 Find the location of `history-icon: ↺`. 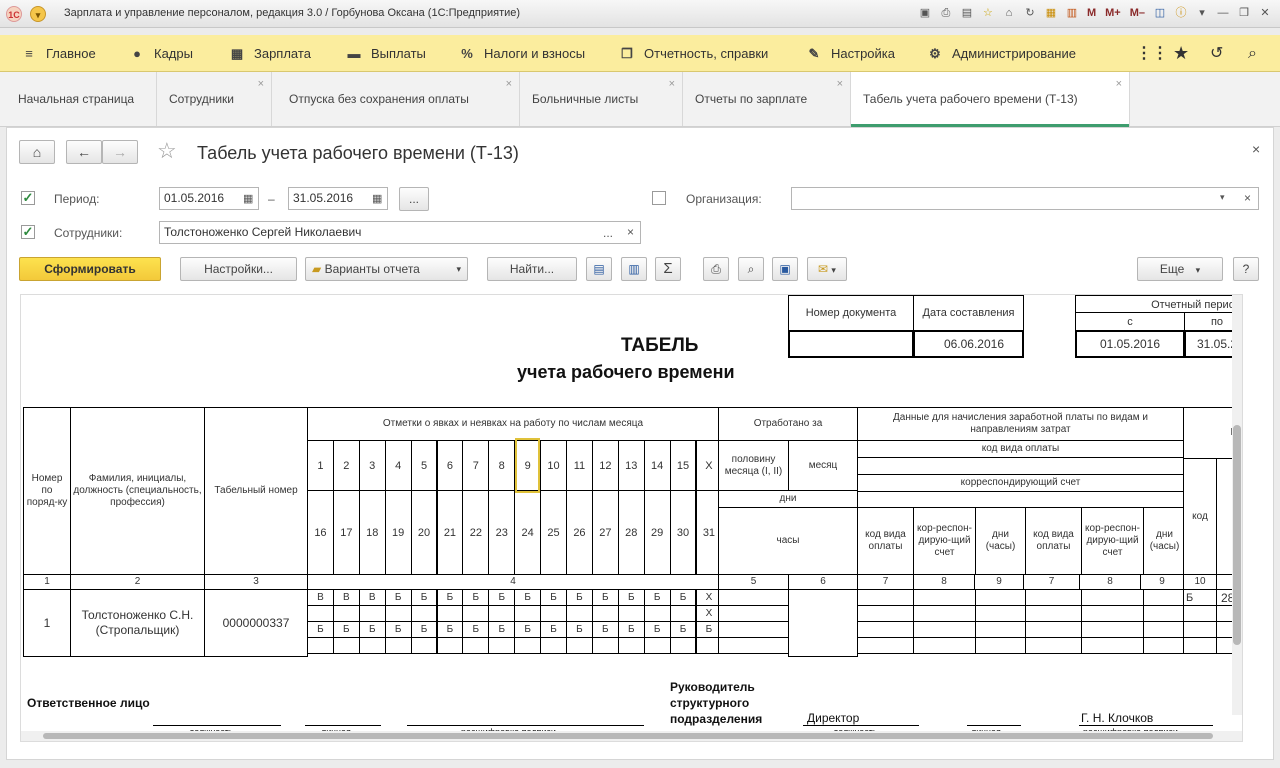

history-icon: ↺ is located at coordinates (1216, 53).